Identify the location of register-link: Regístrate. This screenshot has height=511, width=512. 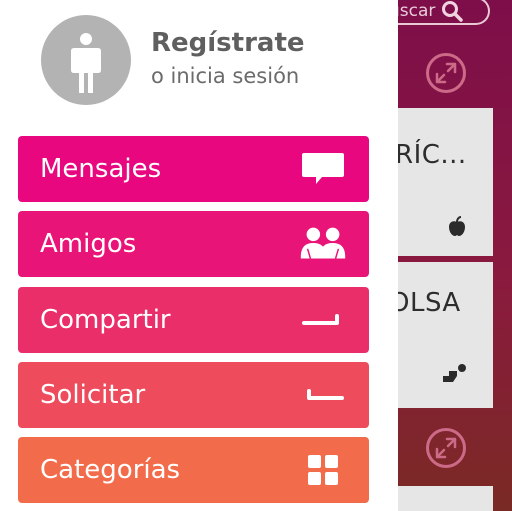
(228, 43).